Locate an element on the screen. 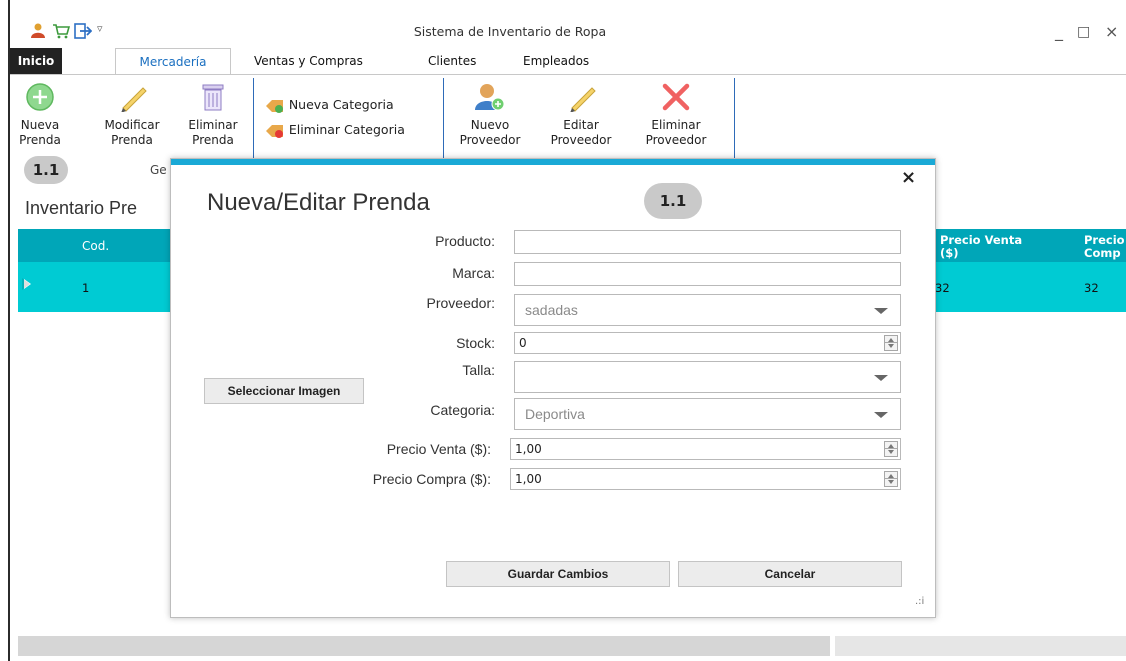 This screenshot has width=1126, height=661. eliminar-prenda-label-2: Prenda is located at coordinates (213, 140).